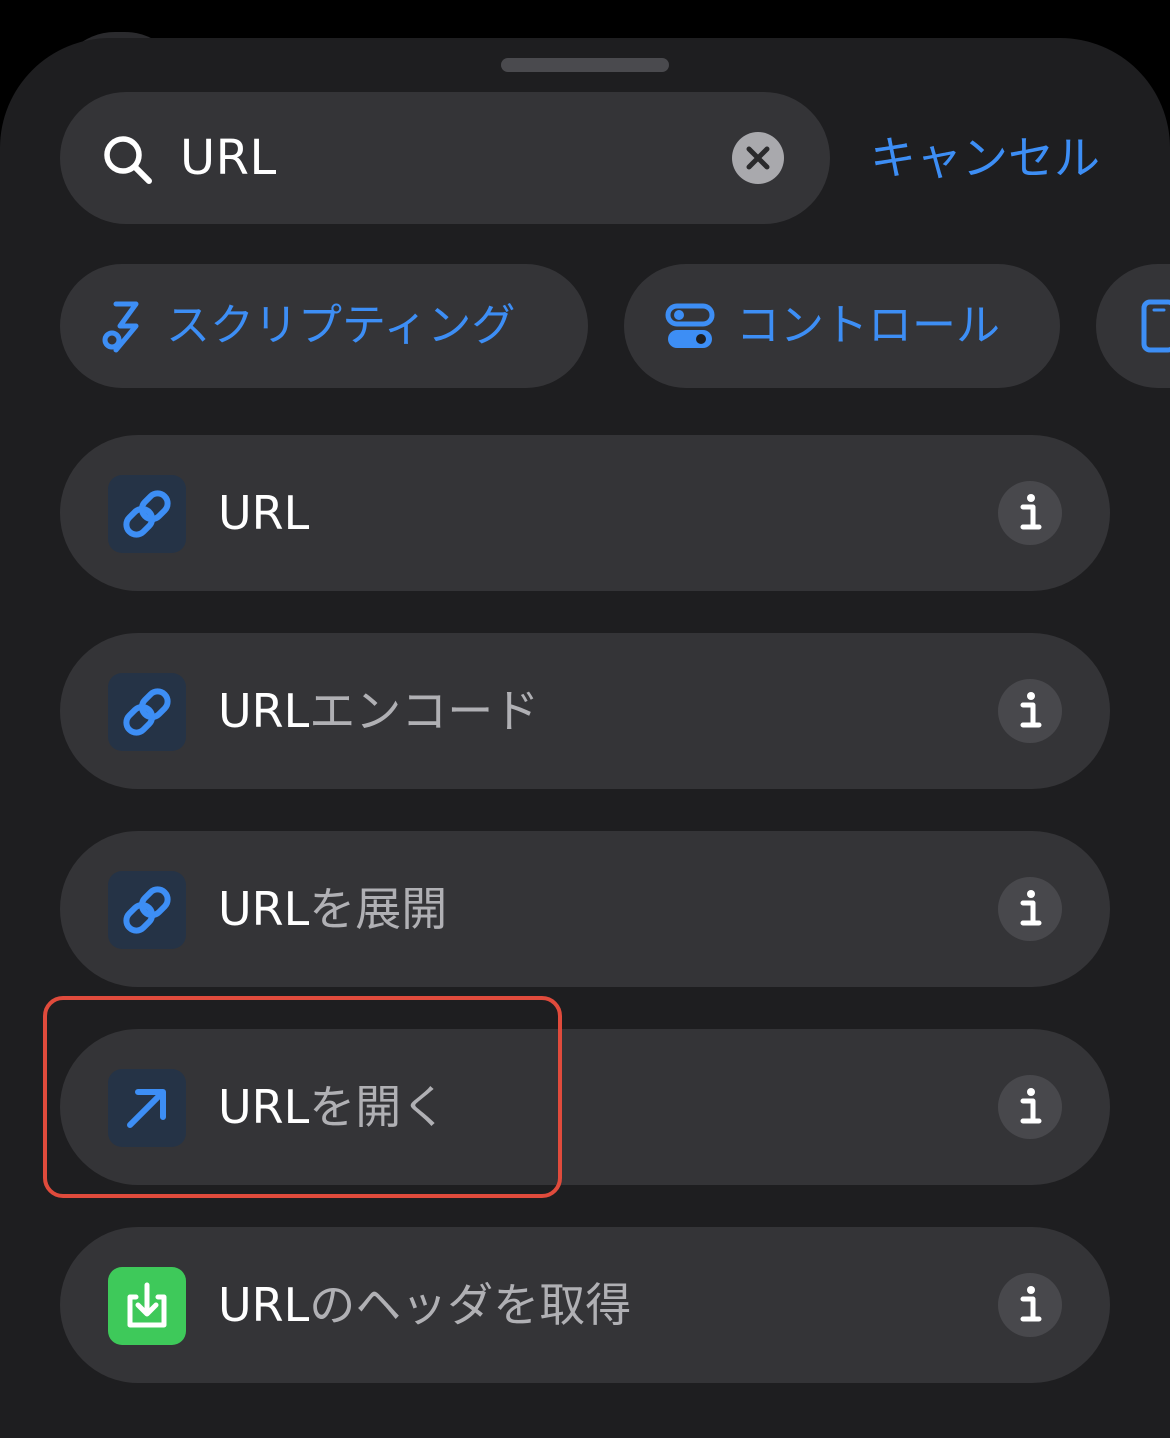  Describe the element at coordinates (228, 158) in the screenshot. I see `search-input: URL` at that location.